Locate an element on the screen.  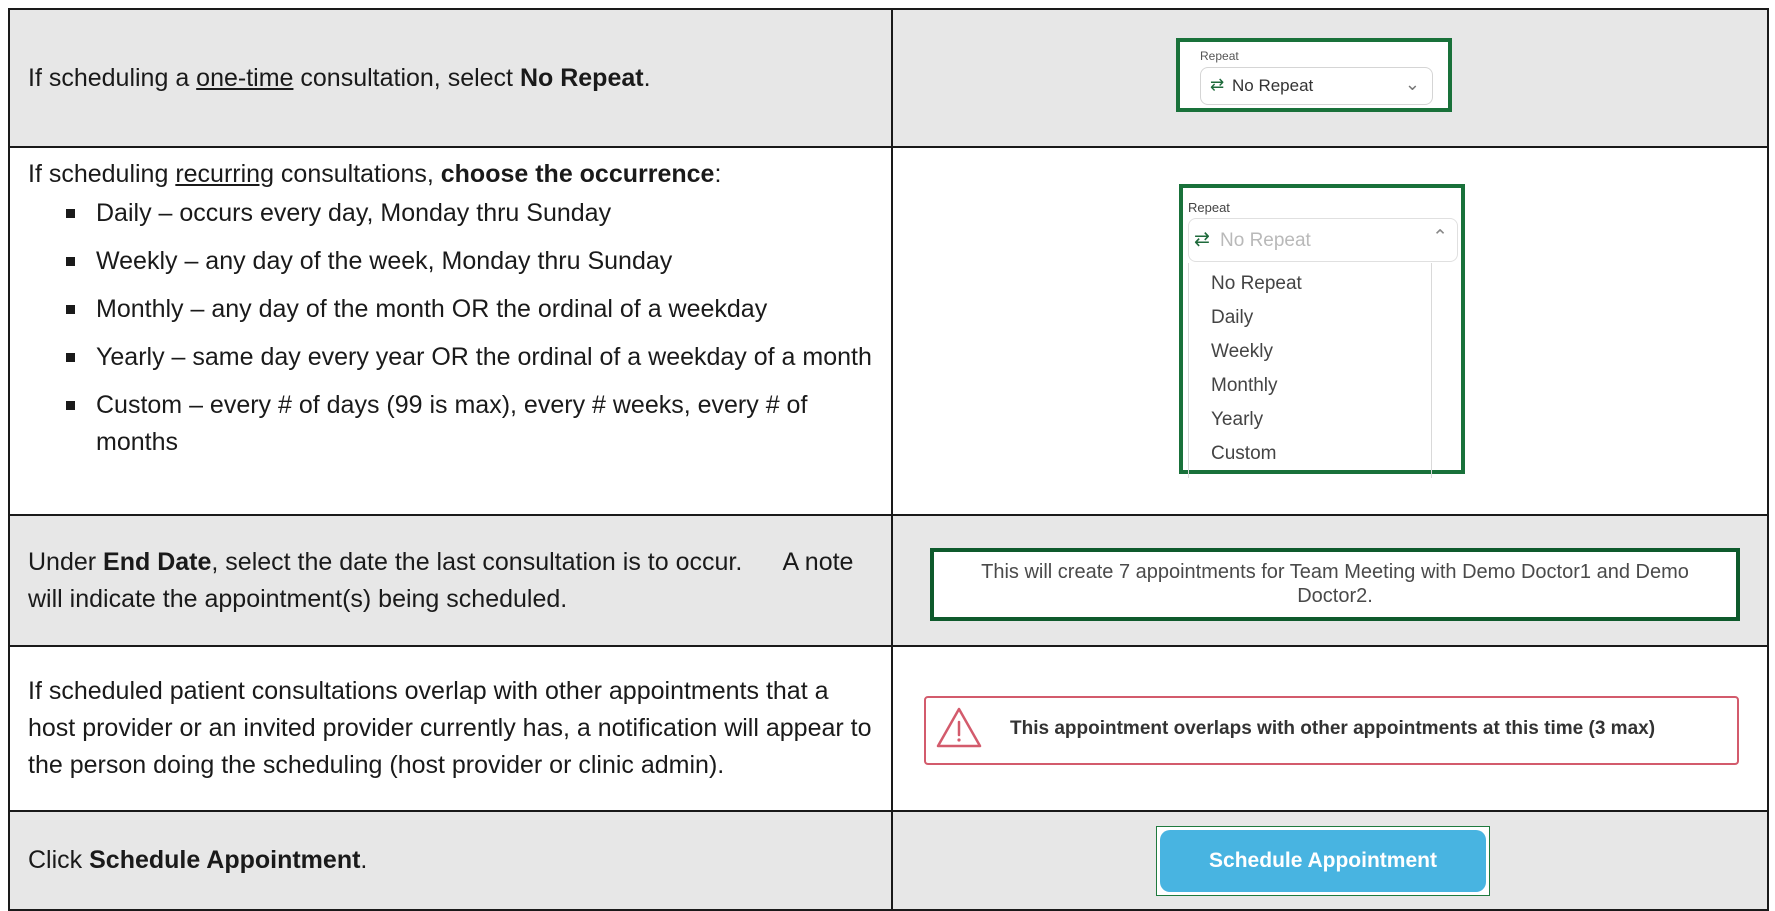
repeat-select-highlight: Repeat ⇄ No Repeat ⌄ is located at coordinates (1314, 75).